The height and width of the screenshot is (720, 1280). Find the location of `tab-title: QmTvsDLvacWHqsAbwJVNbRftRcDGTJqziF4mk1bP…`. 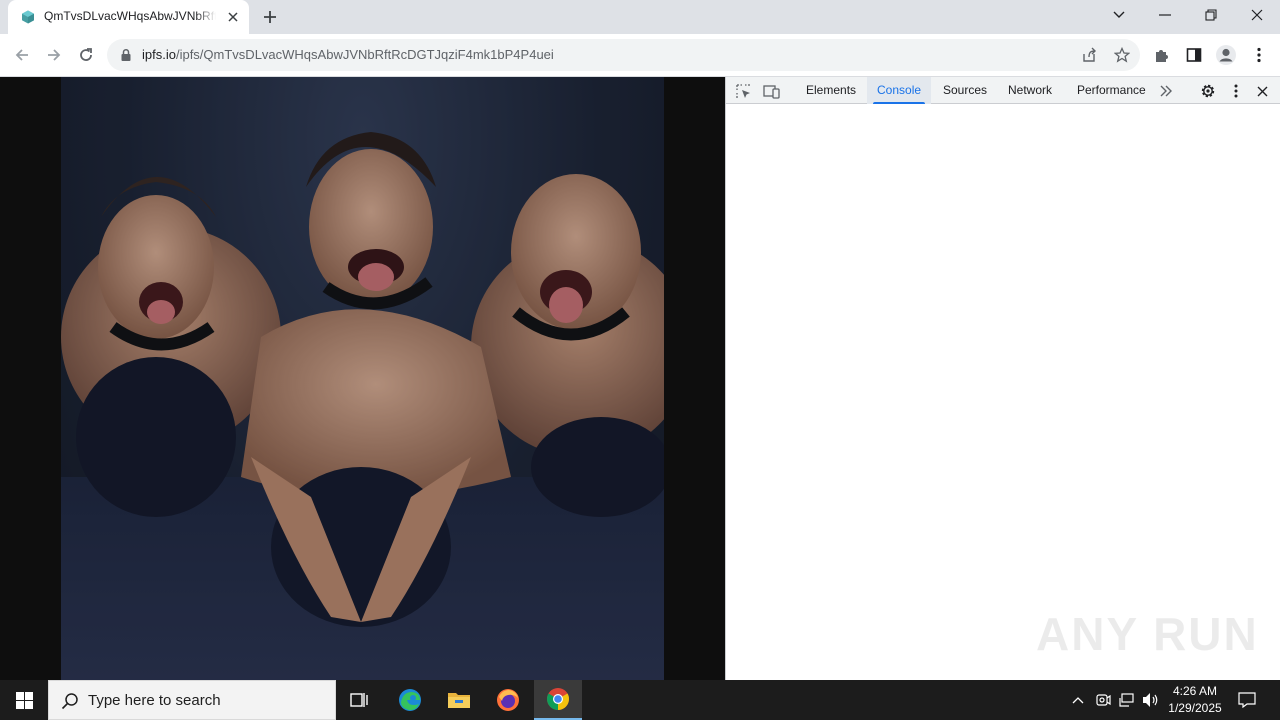

tab-title: QmTvsDLvacWHqsAbwJVNbRftRcDGTJqziF4mk1bP… is located at coordinates (130, 16).